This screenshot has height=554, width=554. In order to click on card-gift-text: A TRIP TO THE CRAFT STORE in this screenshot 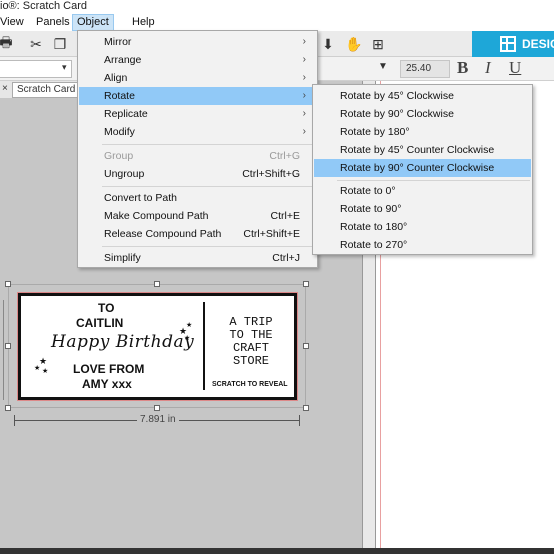, I will do `click(251, 342)`.